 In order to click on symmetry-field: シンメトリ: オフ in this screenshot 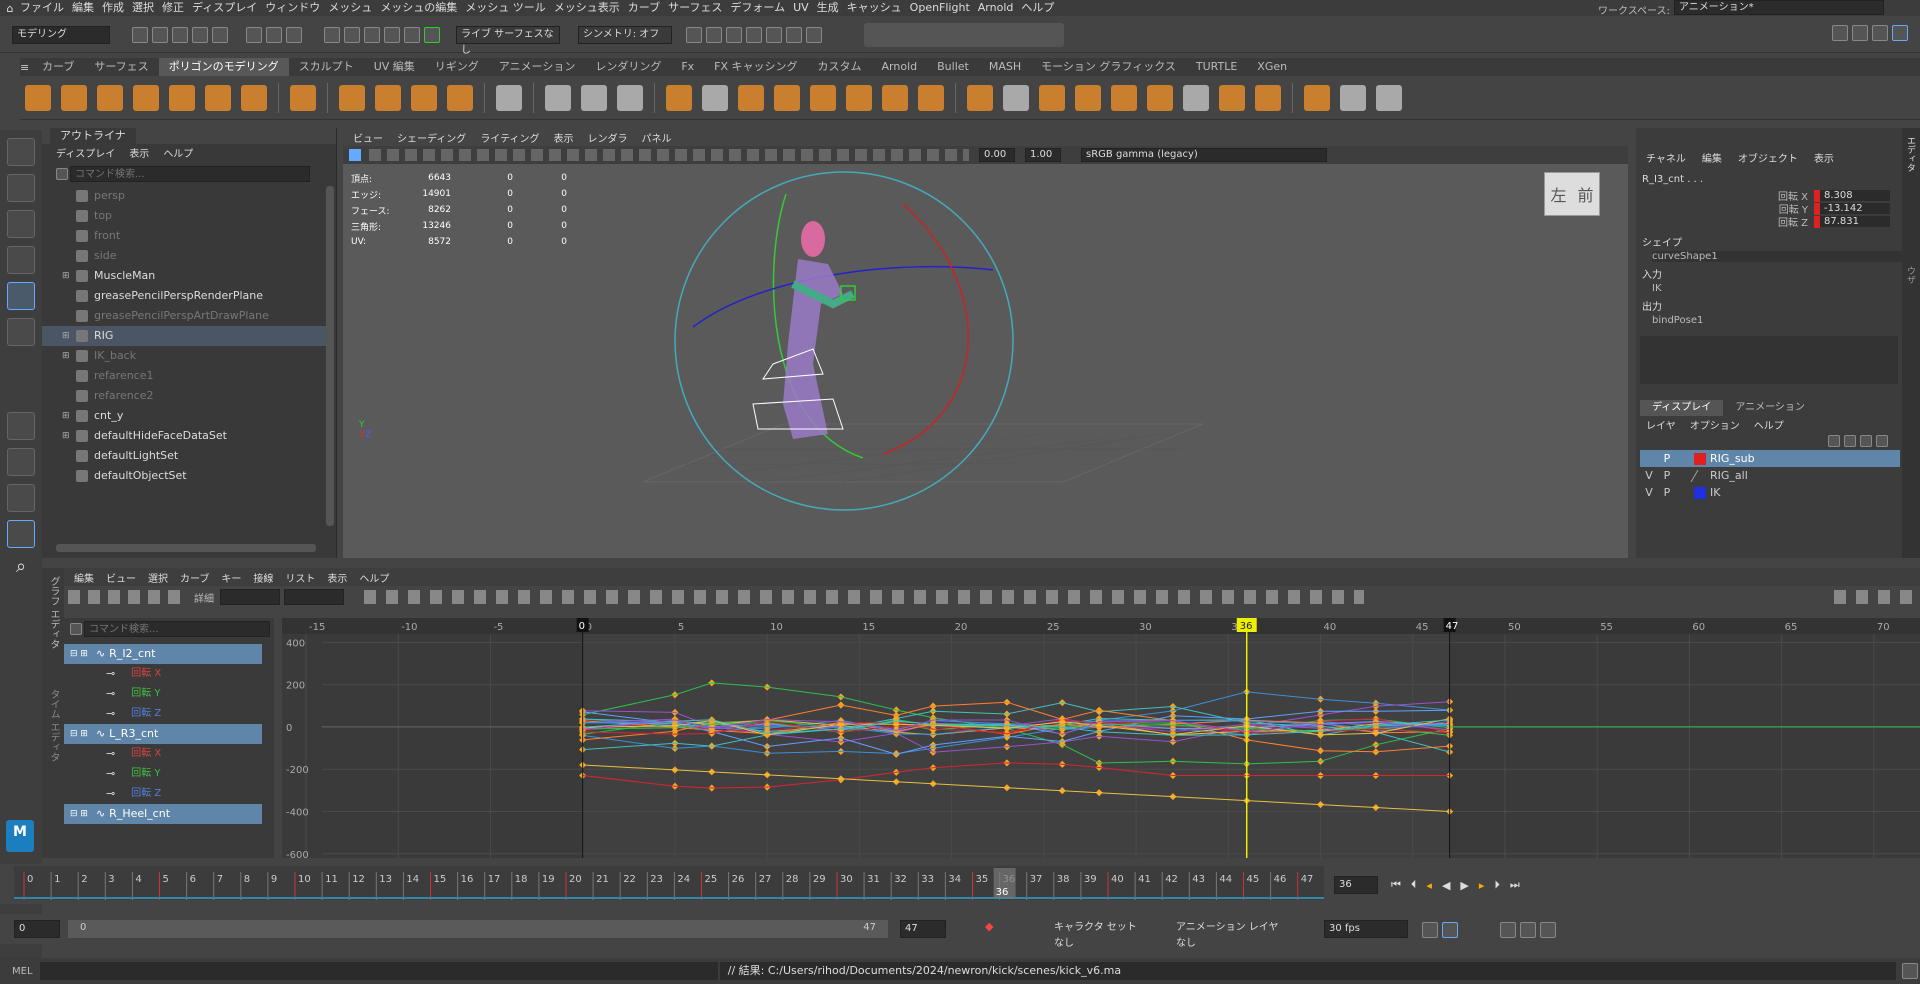, I will do `click(625, 34)`.